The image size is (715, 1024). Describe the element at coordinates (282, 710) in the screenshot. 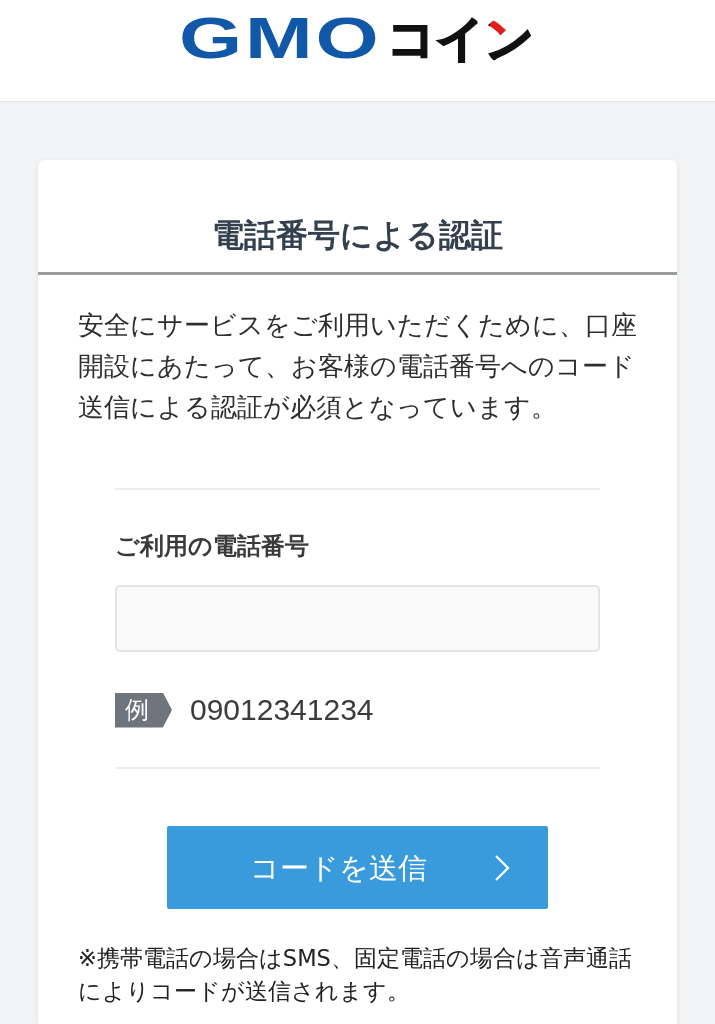

I see `example-text: 09012341234` at that location.